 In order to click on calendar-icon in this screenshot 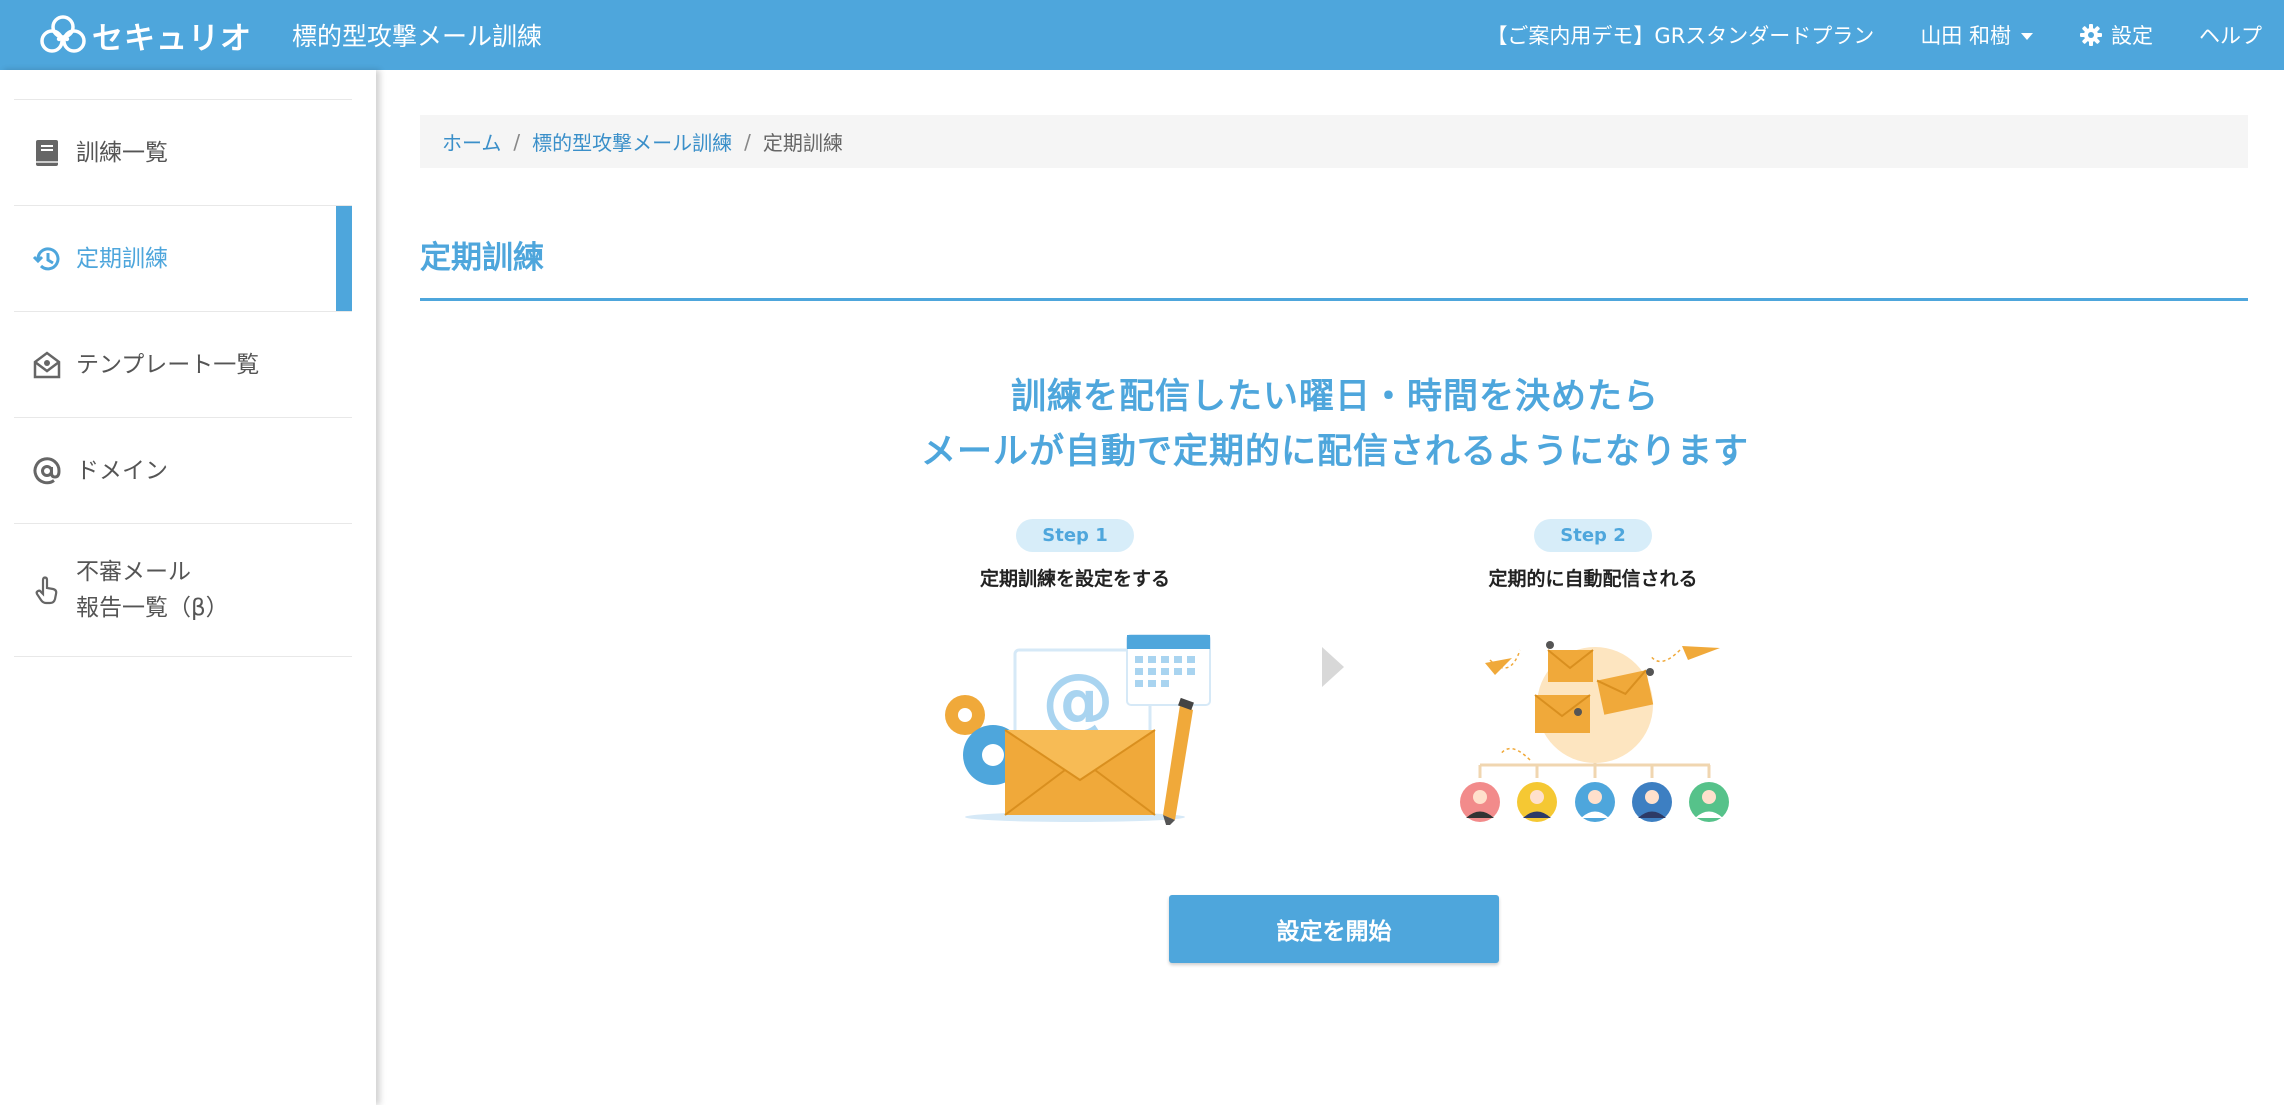, I will do `click(1168, 670)`.